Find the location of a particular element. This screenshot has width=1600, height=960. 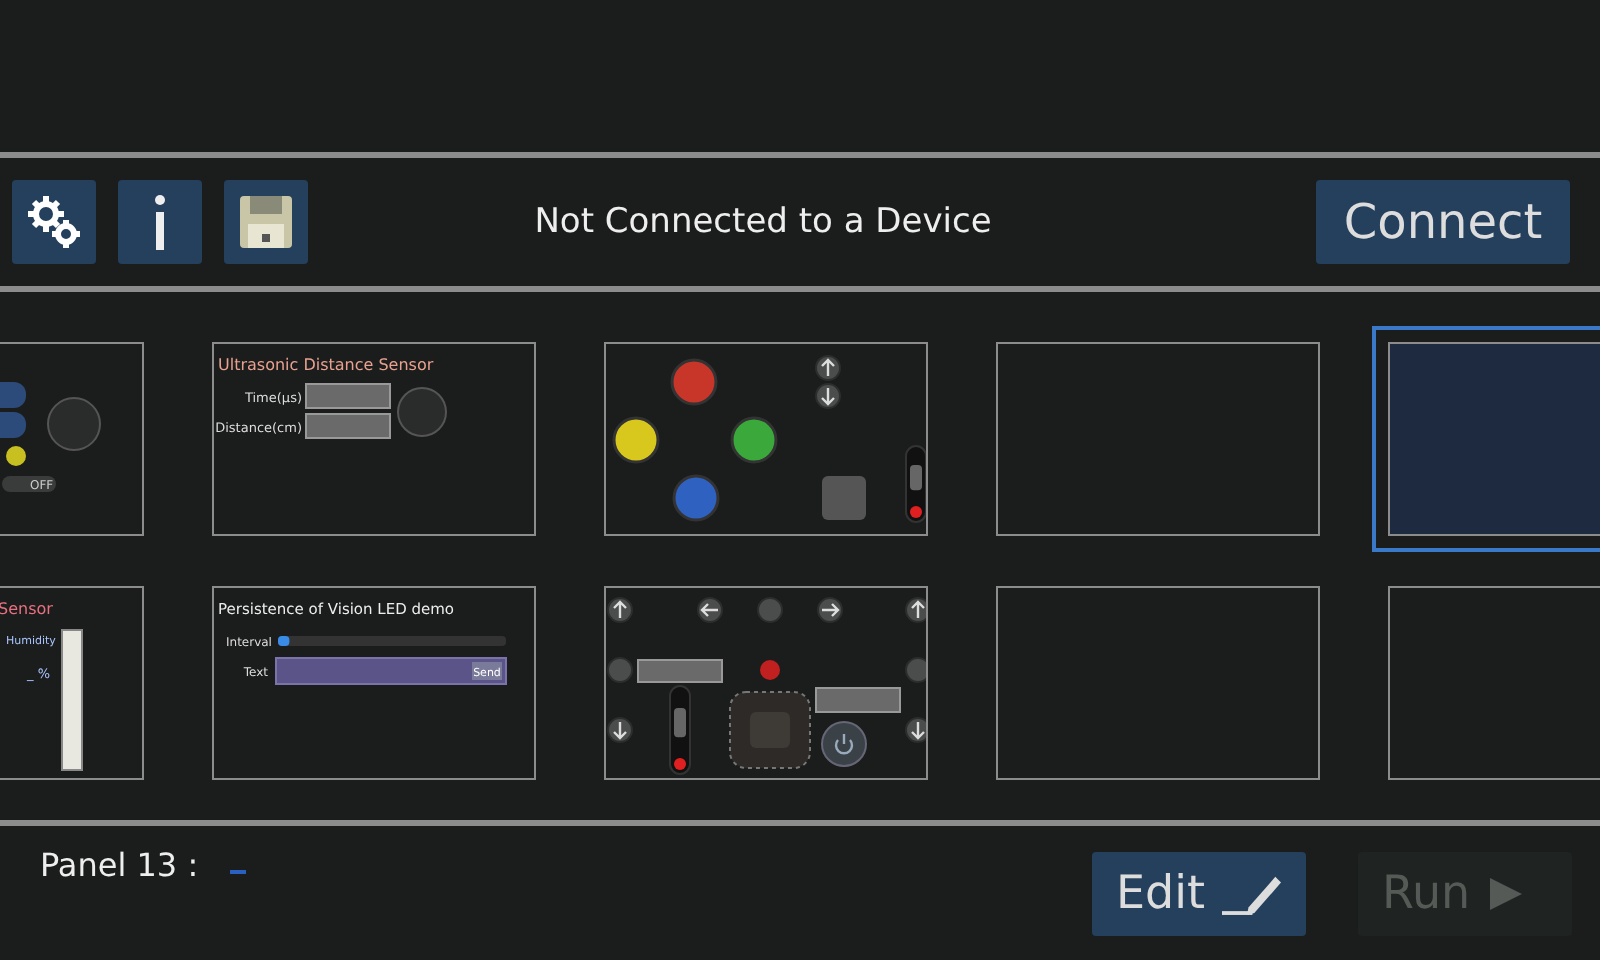

joystick-pad is located at coordinates (770, 730).